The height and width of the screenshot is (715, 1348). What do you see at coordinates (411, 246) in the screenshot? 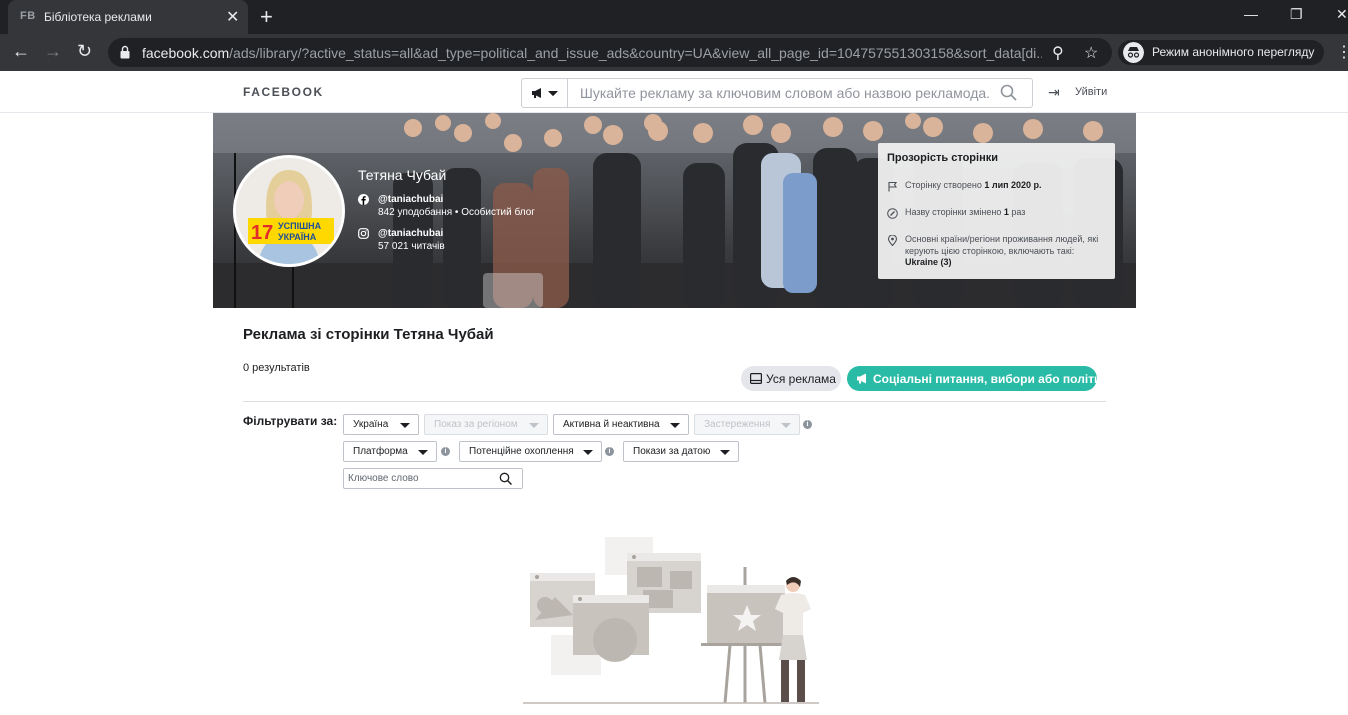
I see `instagram-stats: 57 021 читачів` at bounding box center [411, 246].